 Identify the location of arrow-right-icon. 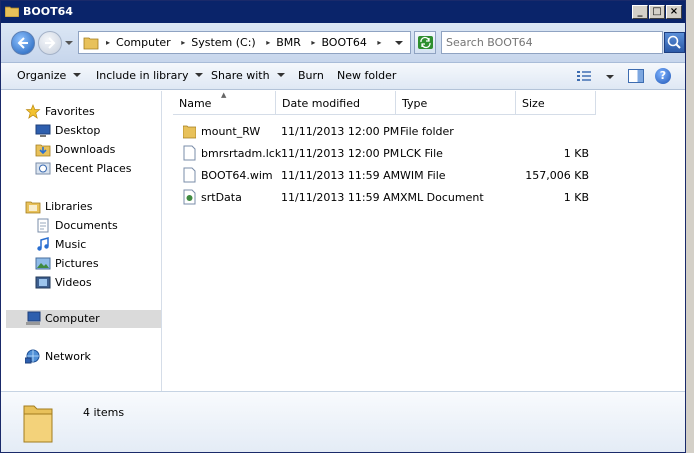
(50, 43).